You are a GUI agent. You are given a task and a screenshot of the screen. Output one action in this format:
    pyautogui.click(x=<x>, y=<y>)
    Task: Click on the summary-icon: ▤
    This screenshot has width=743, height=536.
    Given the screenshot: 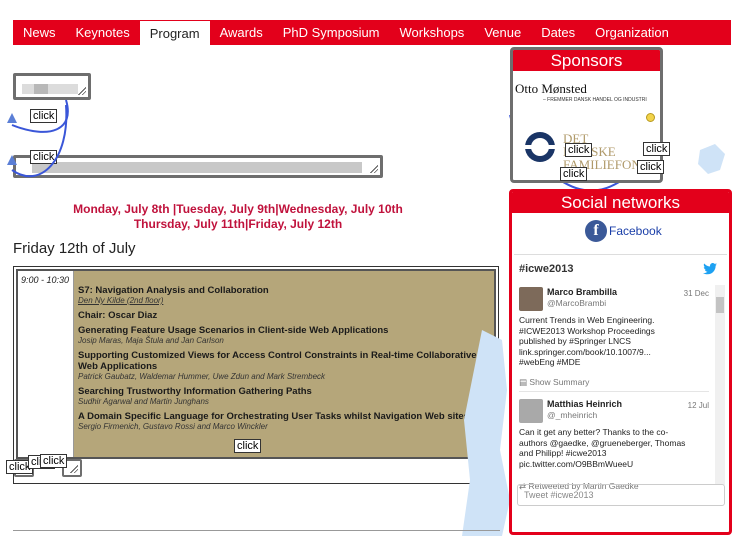 What is the action you would take?
    pyautogui.click(x=524, y=382)
    